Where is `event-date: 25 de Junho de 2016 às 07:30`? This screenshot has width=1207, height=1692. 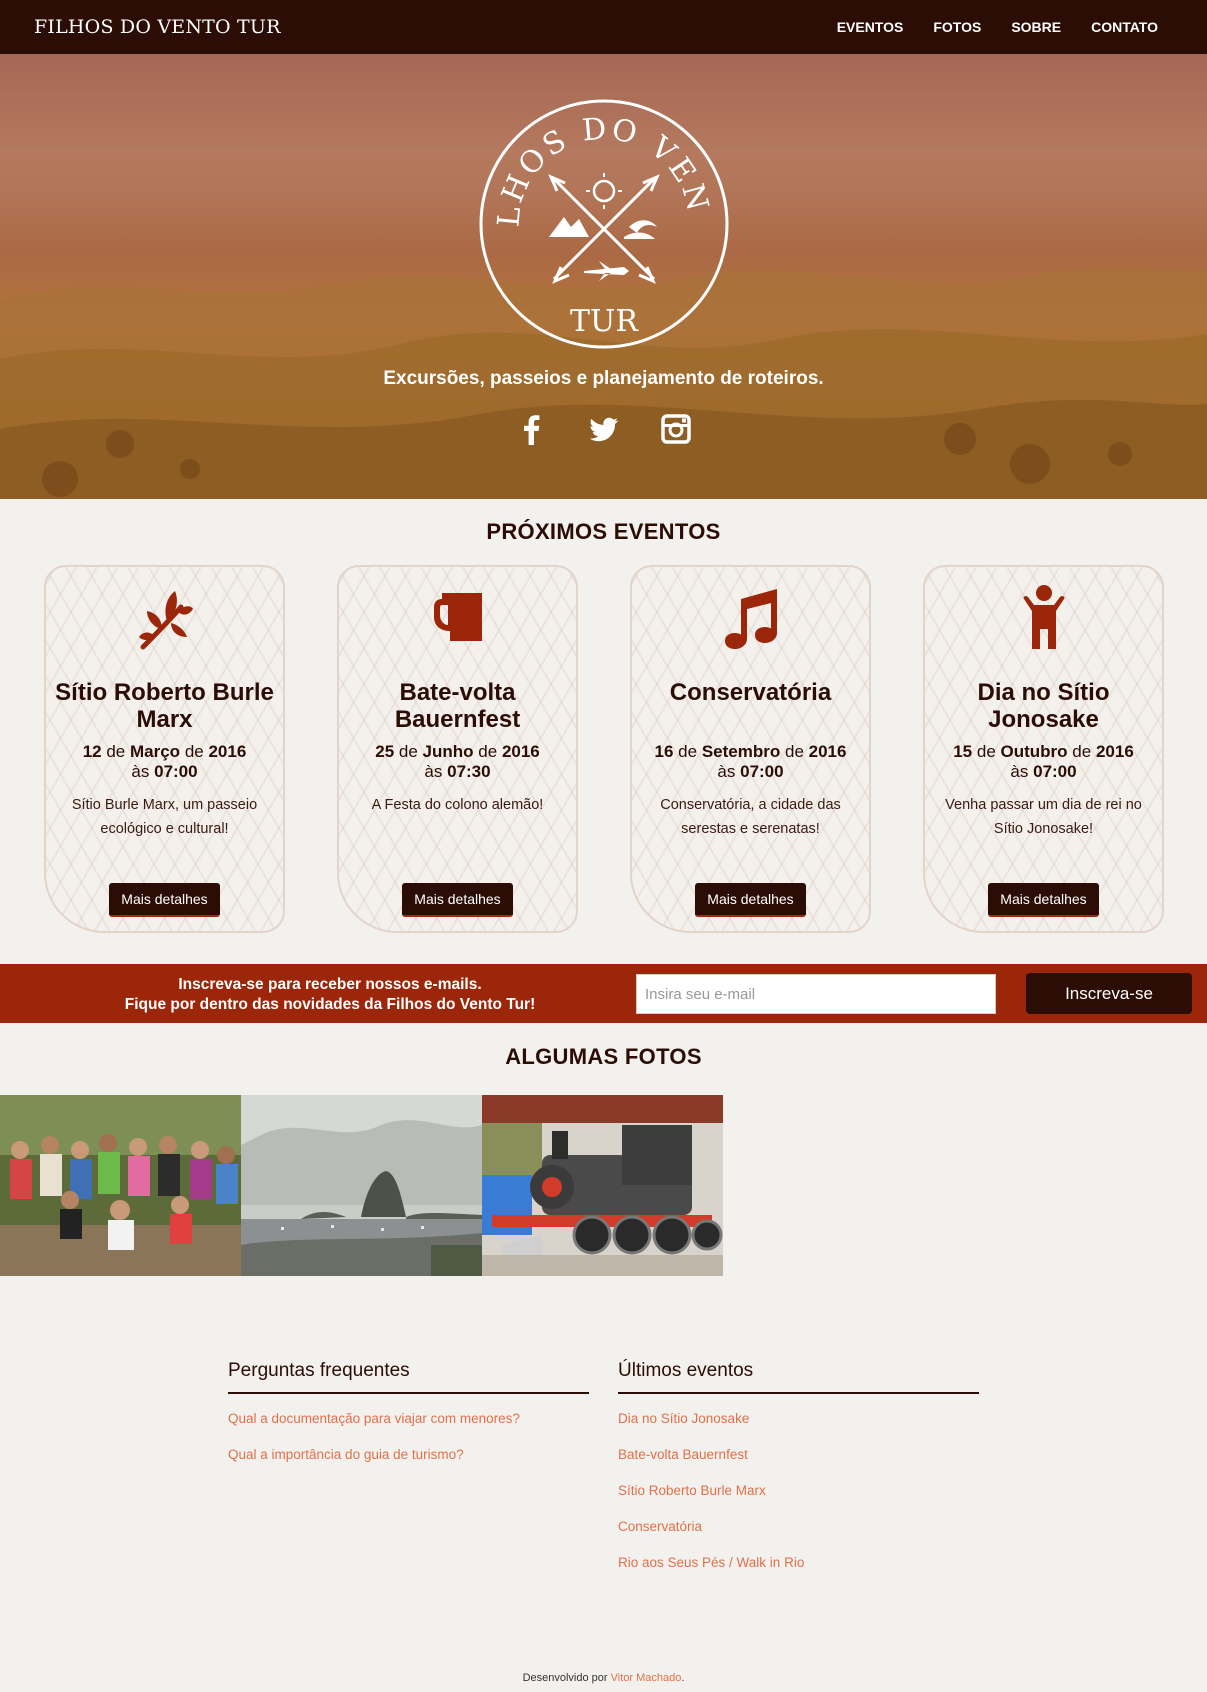
event-date: 25 de Junho de 2016 às 07:30 is located at coordinates (457, 761).